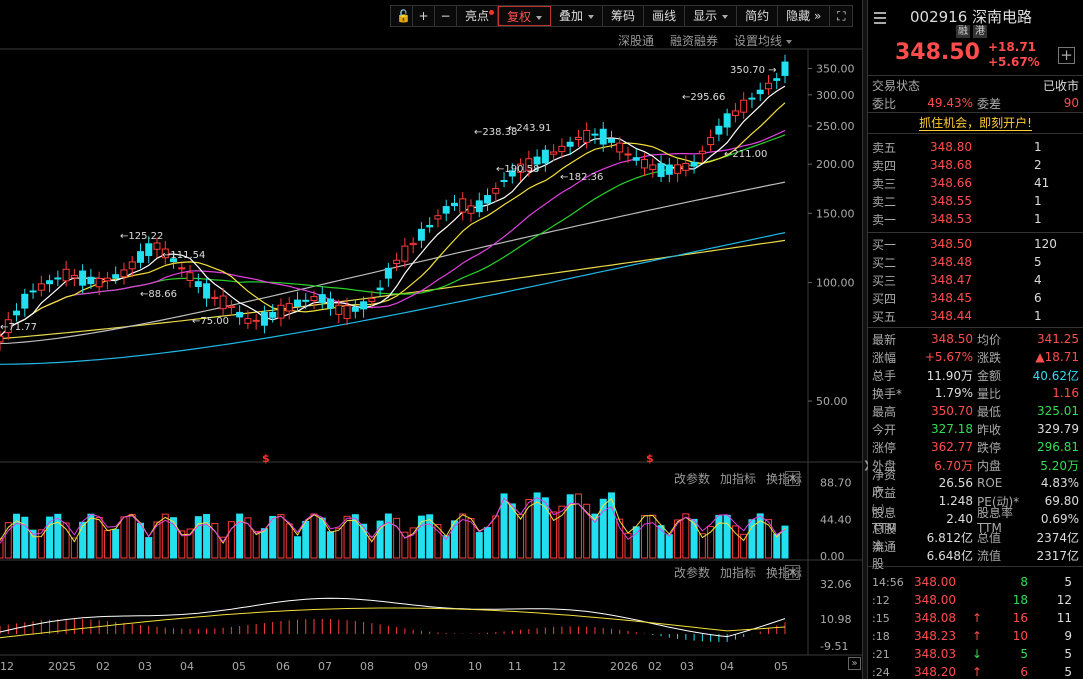 The width and height of the screenshot is (1083, 679). Describe the element at coordinates (884, 262) in the screenshot. I see `bid-label: 买二` at that location.